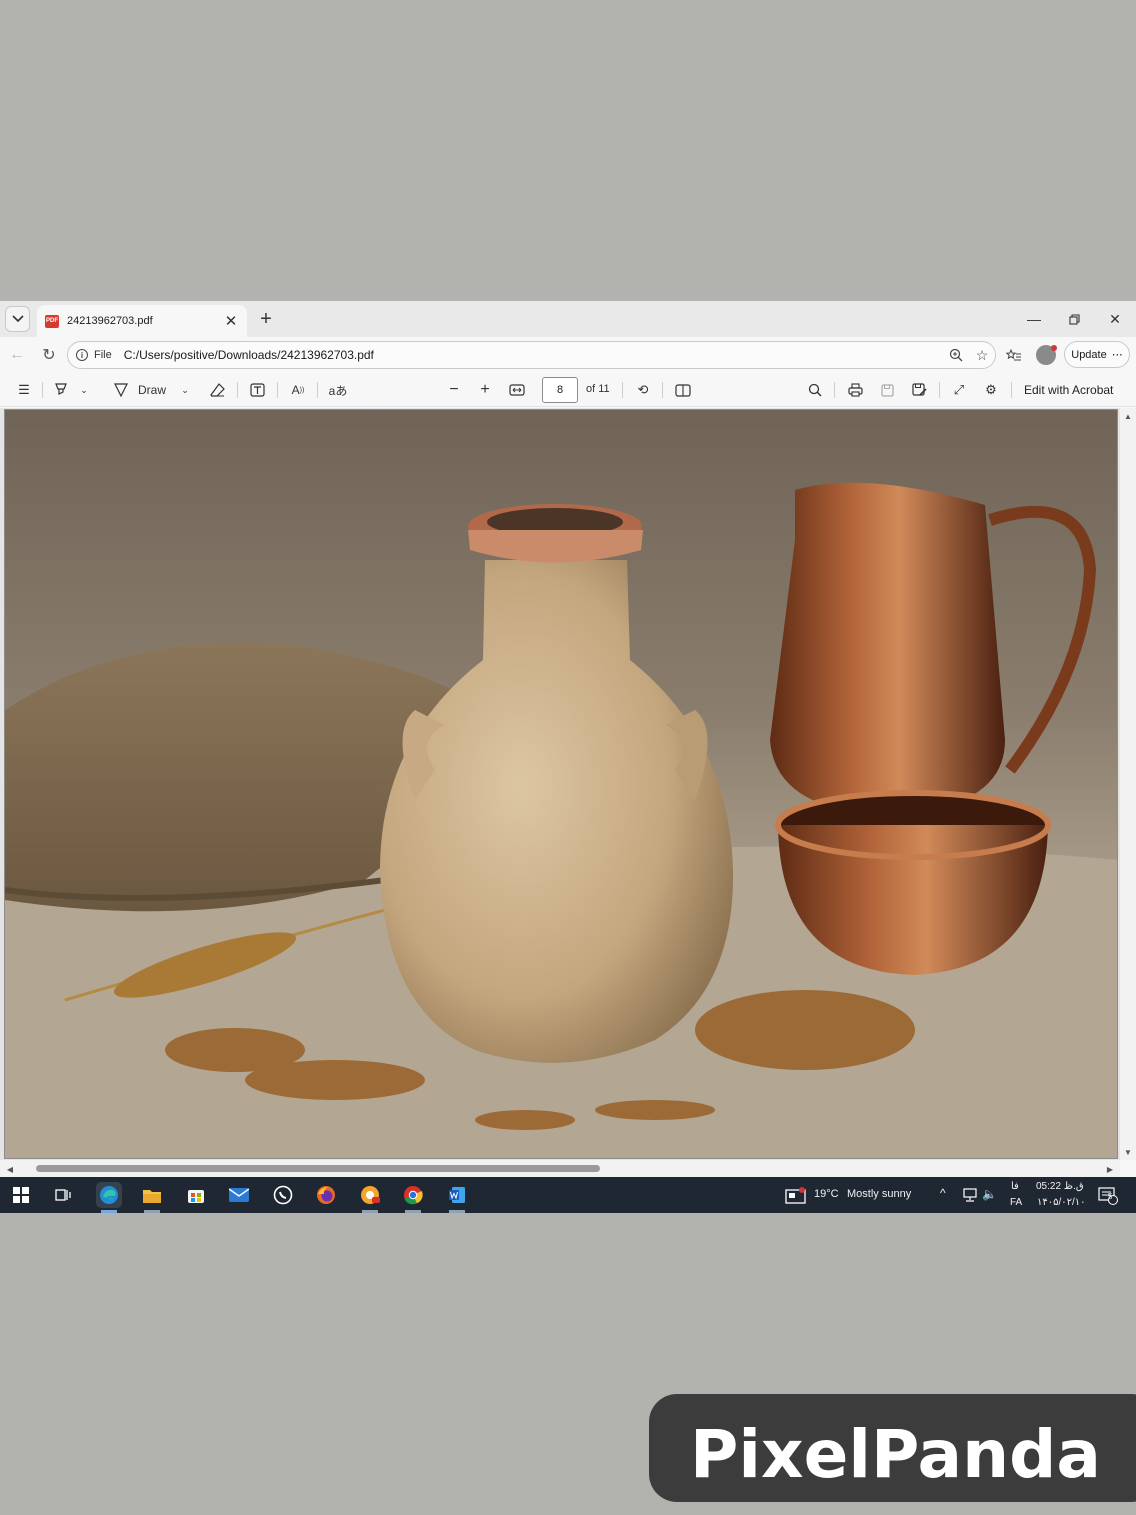 The height and width of the screenshot is (1515, 1136). What do you see at coordinates (185, 390) in the screenshot?
I see `draw-dropdown-chevron-icon: ⌄` at bounding box center [185, 390].